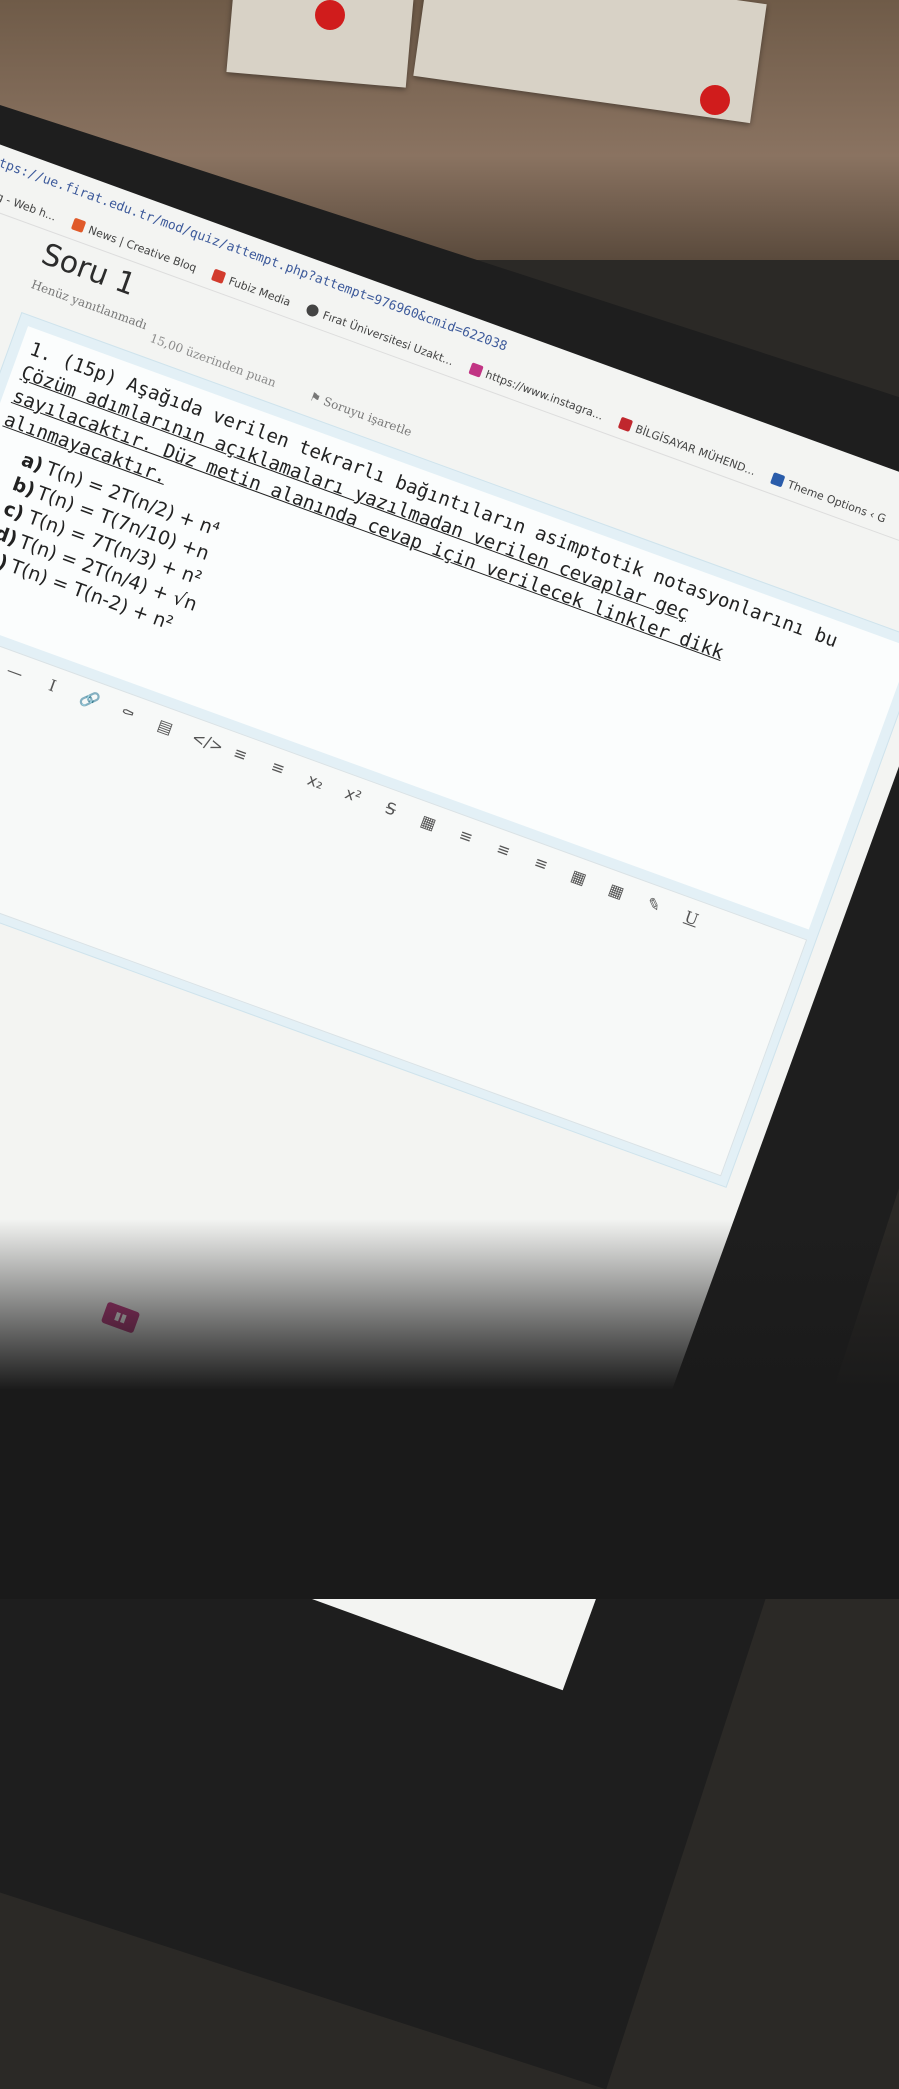  I want to click on image-icon: ▤, so click(165, 727).